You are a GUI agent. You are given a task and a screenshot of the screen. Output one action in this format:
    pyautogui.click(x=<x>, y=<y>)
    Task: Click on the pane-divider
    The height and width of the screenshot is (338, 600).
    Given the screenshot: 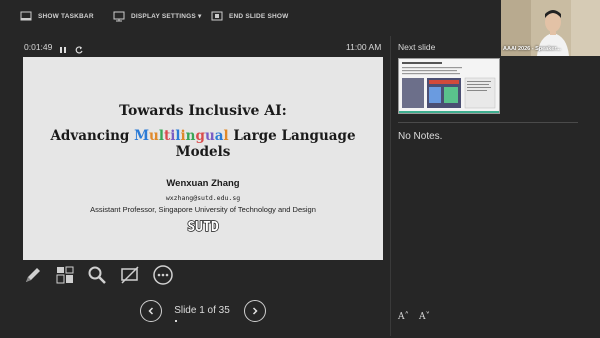 What is the action you would take?
    pyautogui.click(x=390, y=186)
    